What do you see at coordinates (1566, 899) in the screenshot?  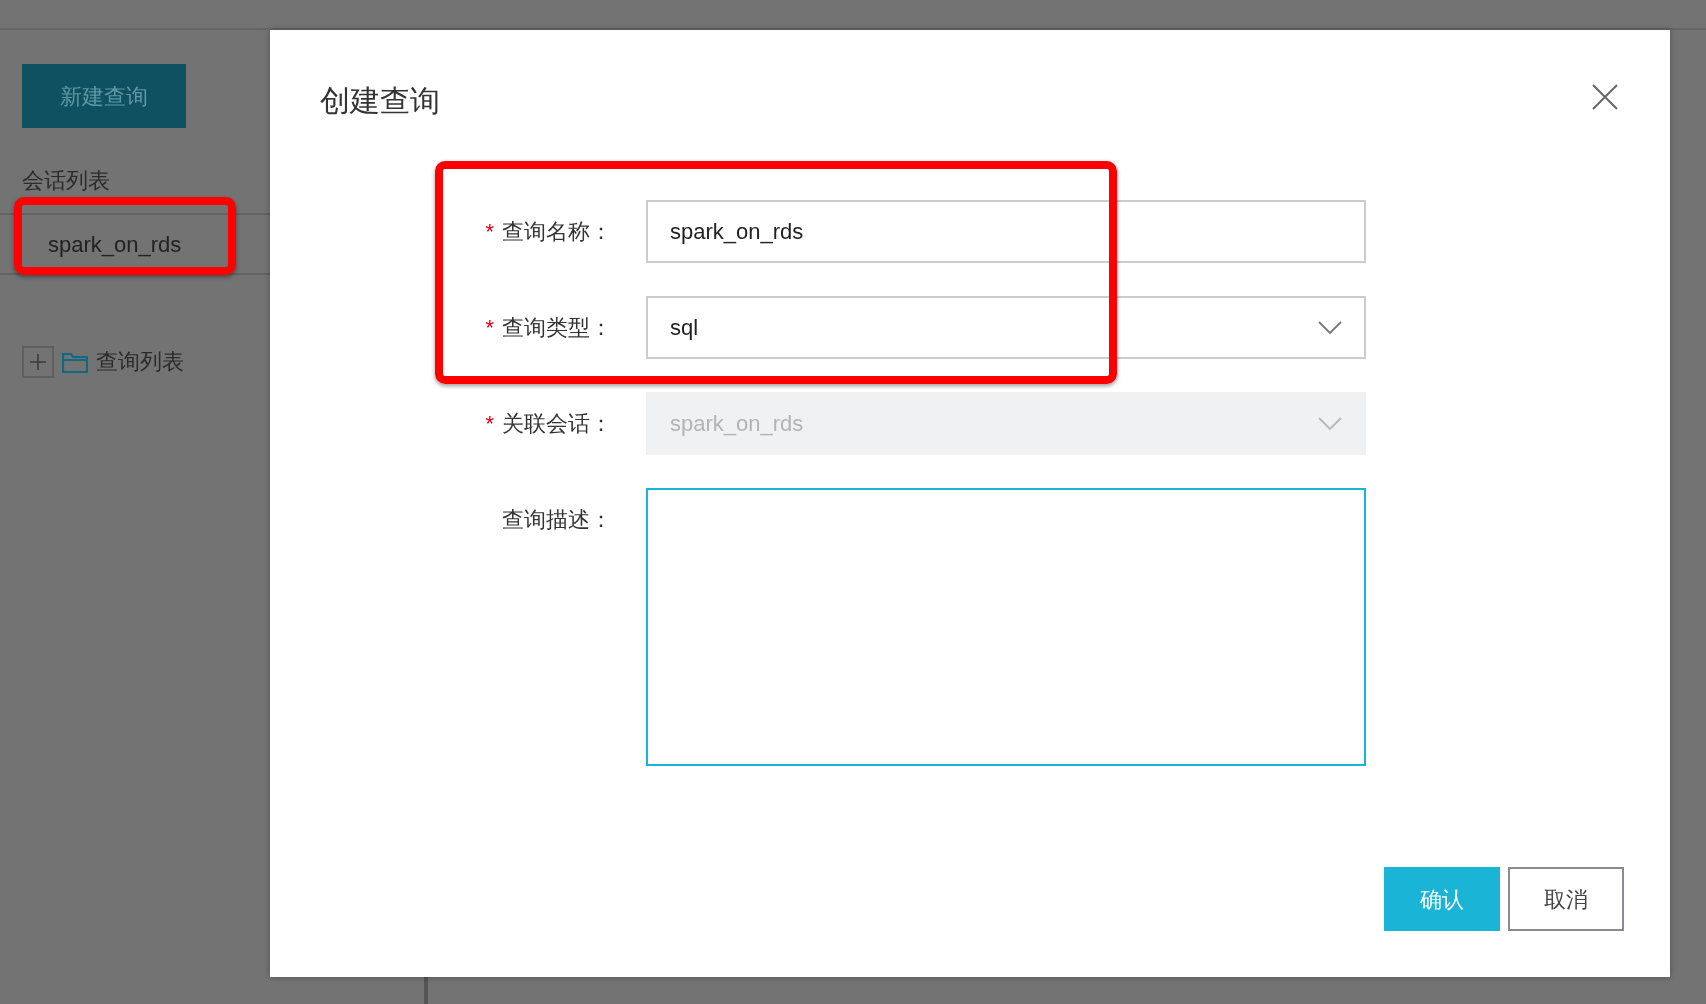 I see `cancel-button: 取消` at bounding box center [1566, 899].